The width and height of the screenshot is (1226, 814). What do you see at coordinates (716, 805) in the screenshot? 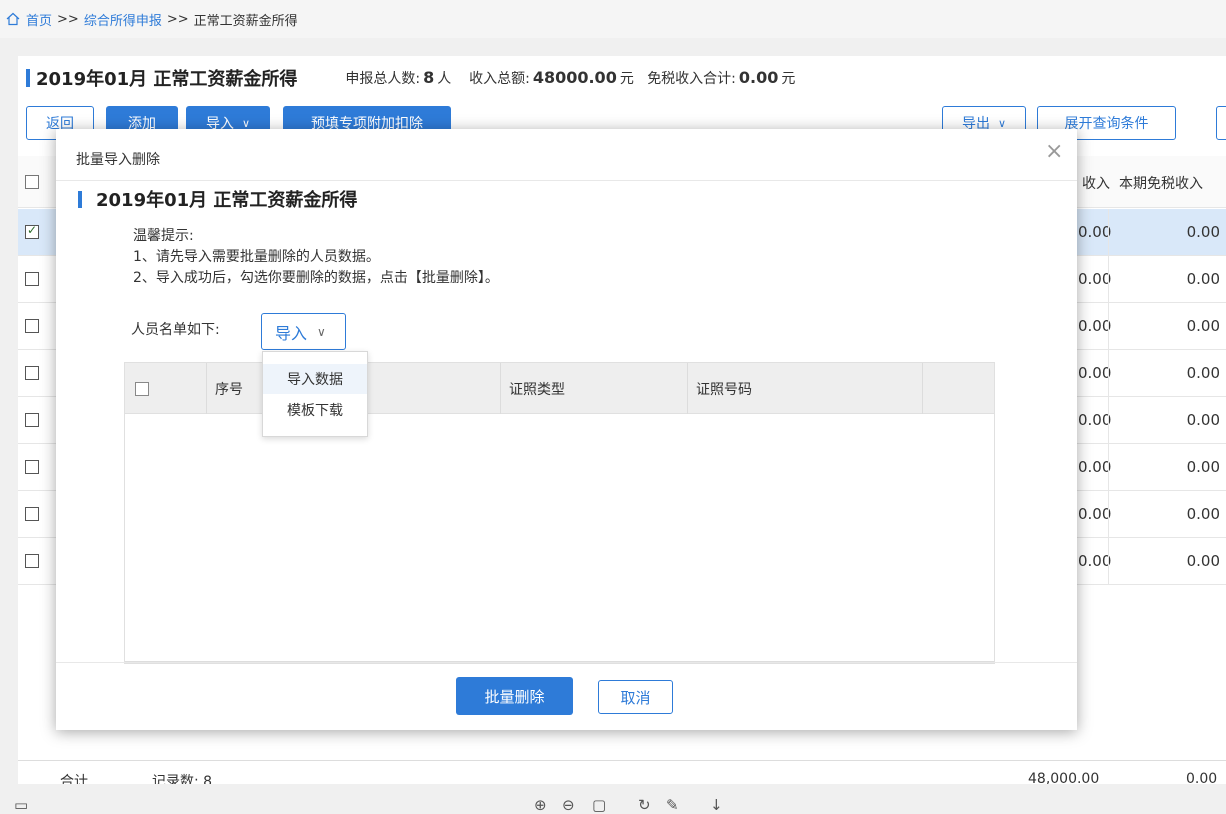
I see `download-icon: ↓` at bounding box center [716, 805].